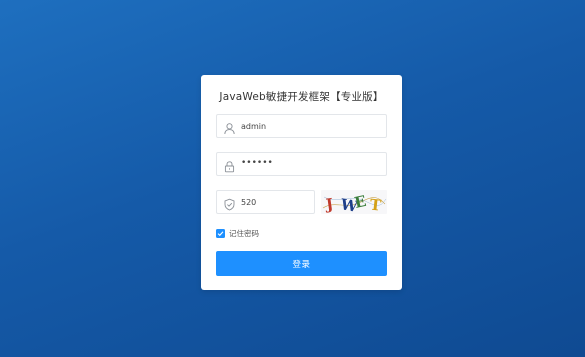 This screenshot has width=585, height=357. What do you see at coordinates (229, 165) in the screenshot?
I see `lock-icon` at bounding box center [229, 165].